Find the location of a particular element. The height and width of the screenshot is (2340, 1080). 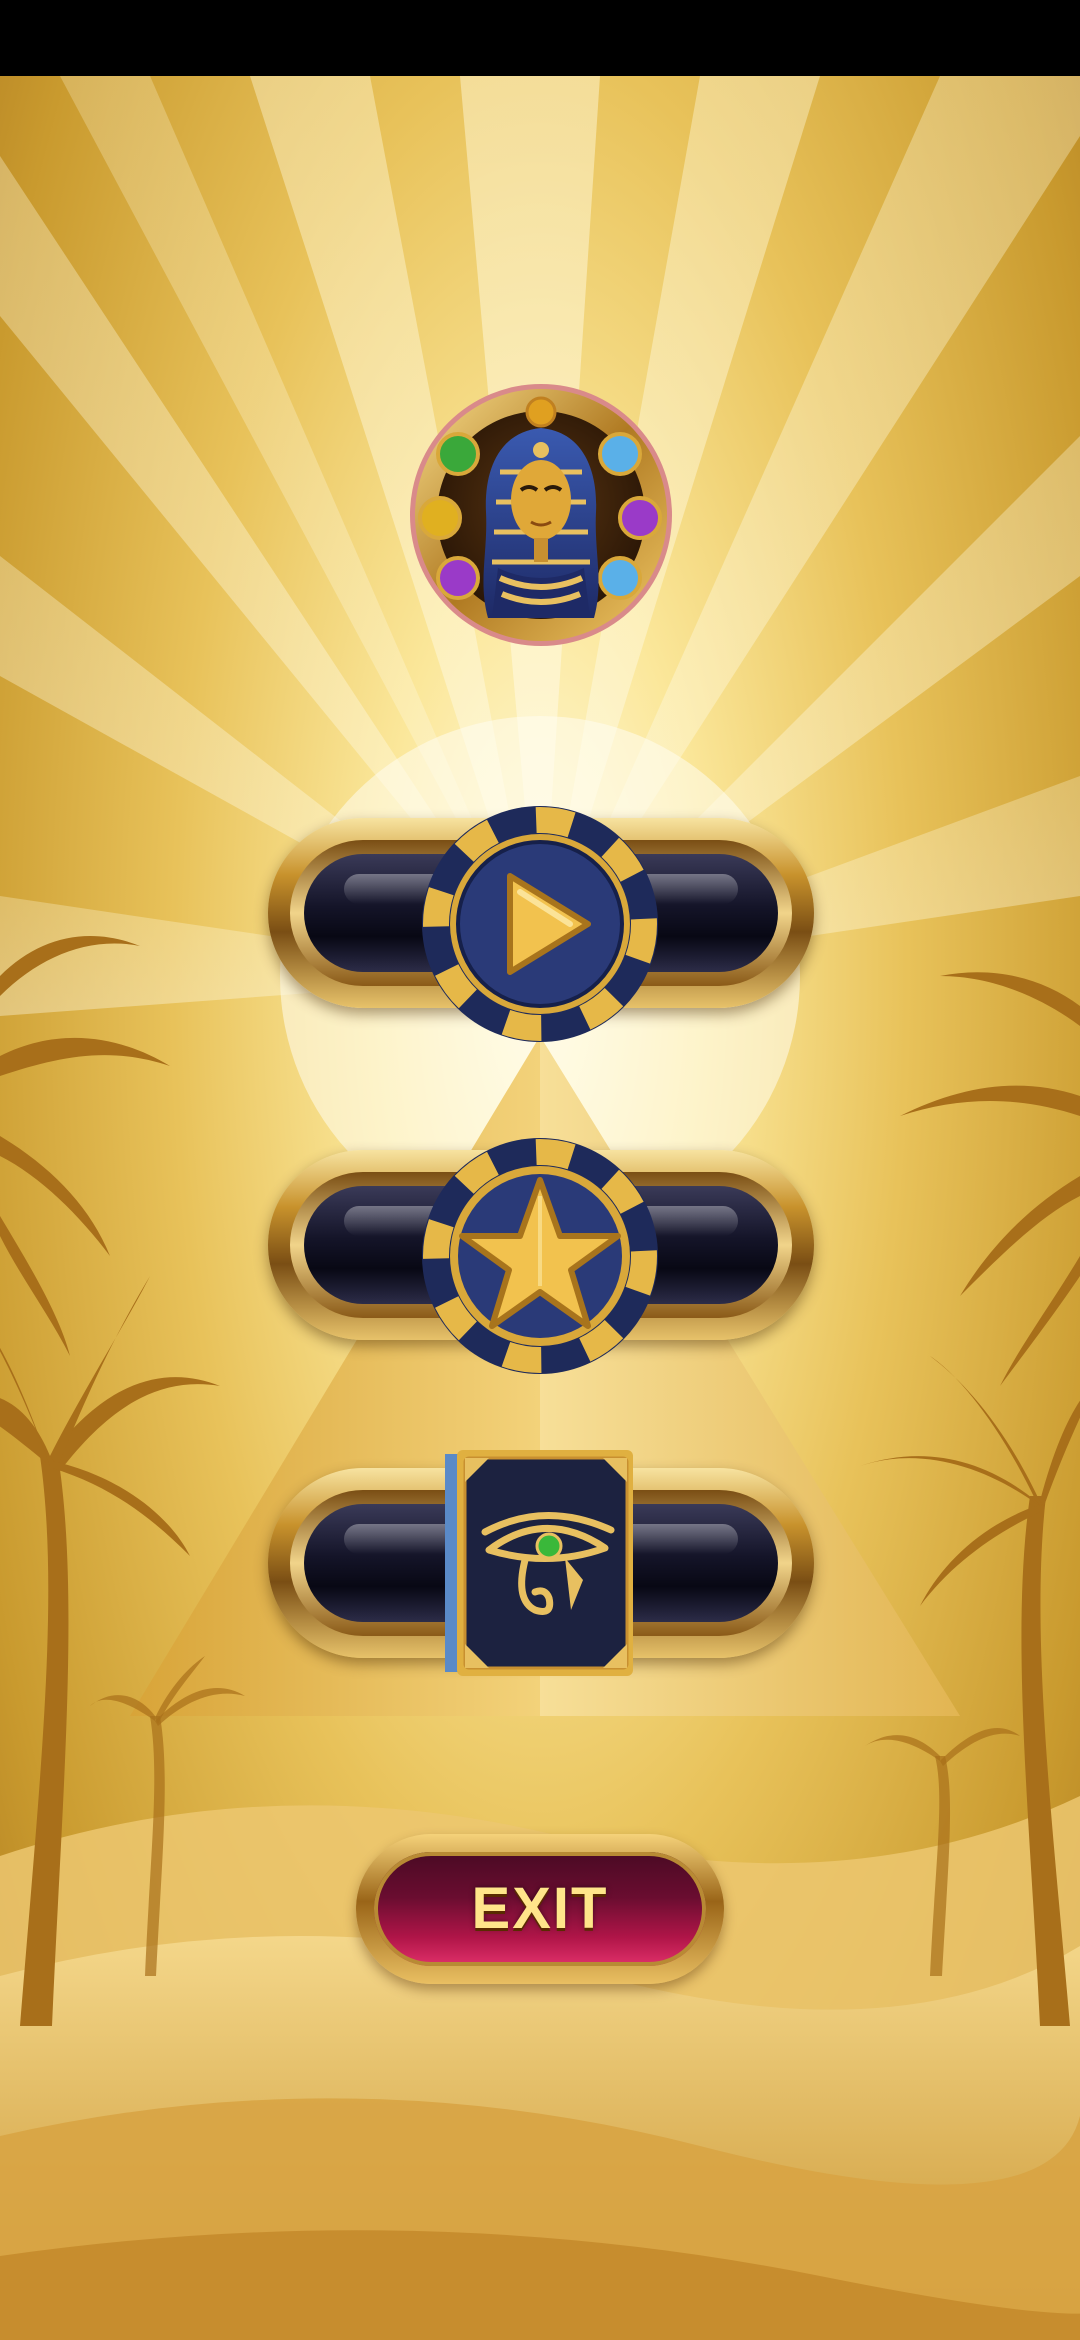

pharaoh-medallion-icon is located at coordinates (541, 515).